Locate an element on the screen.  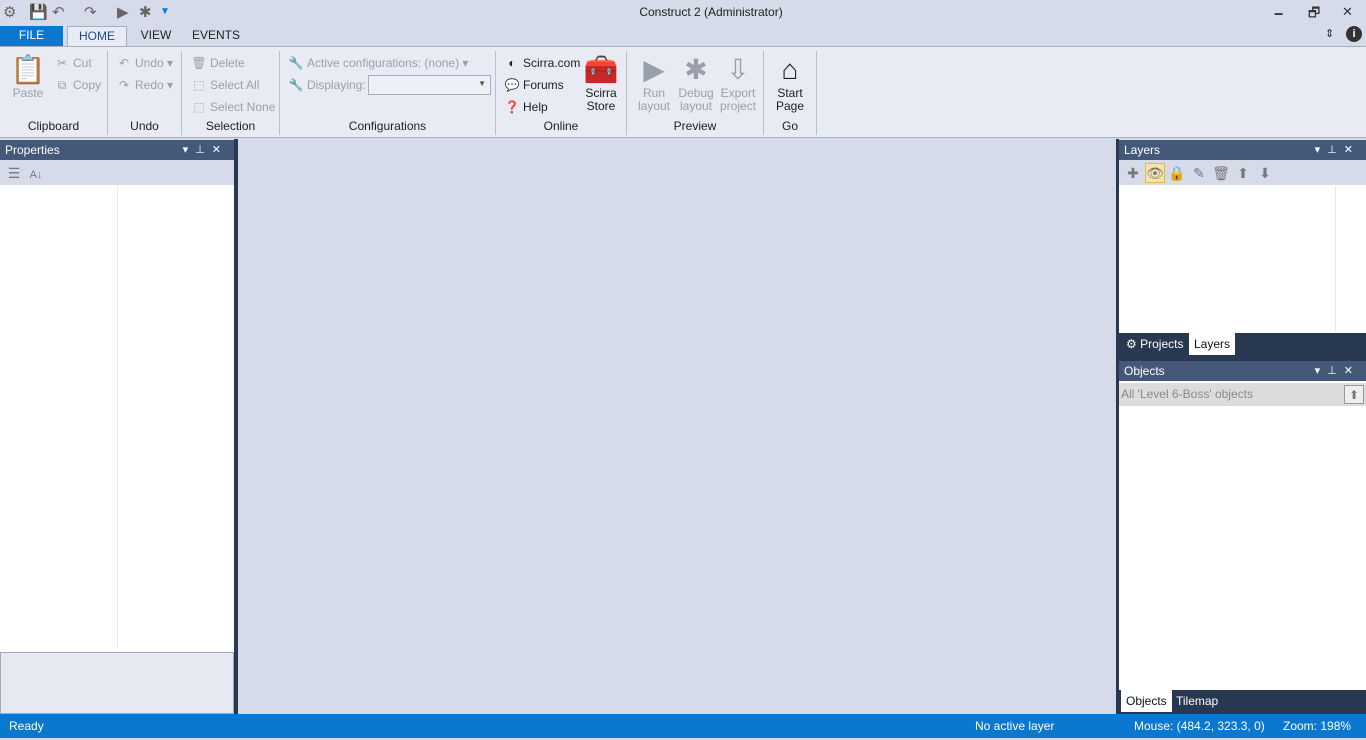
tab-file: FILE is located at coordinates (31, 36).